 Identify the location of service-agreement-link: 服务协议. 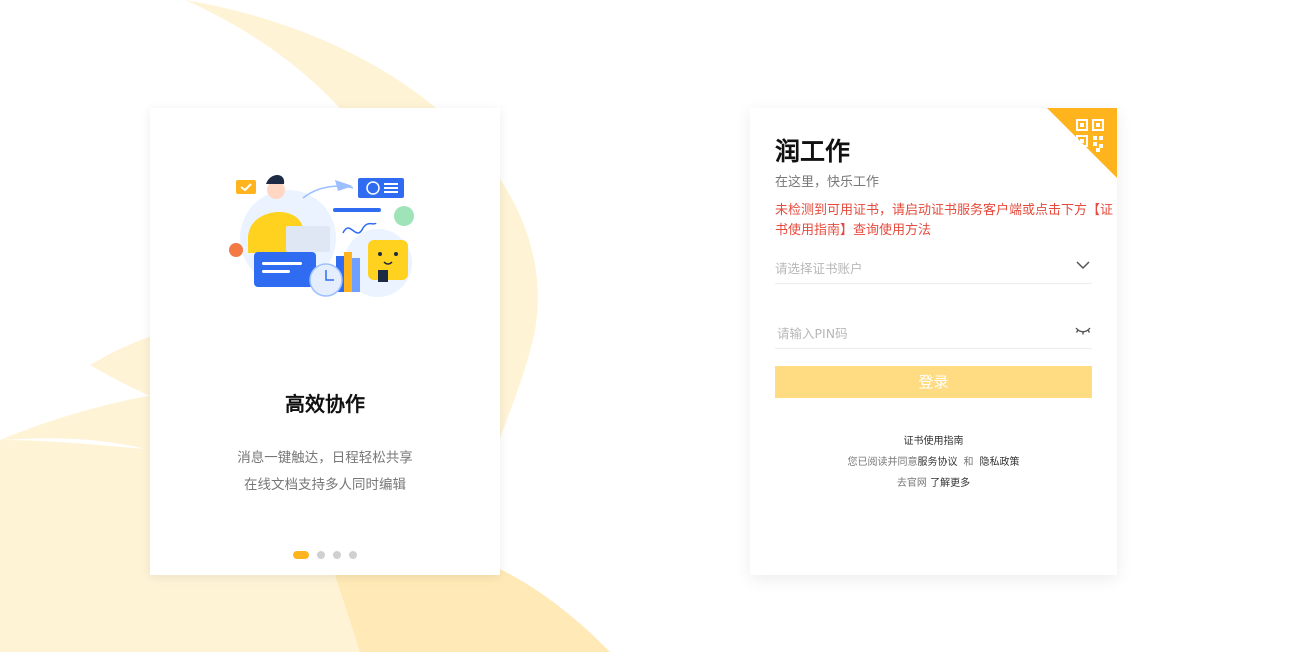
(938, 462).